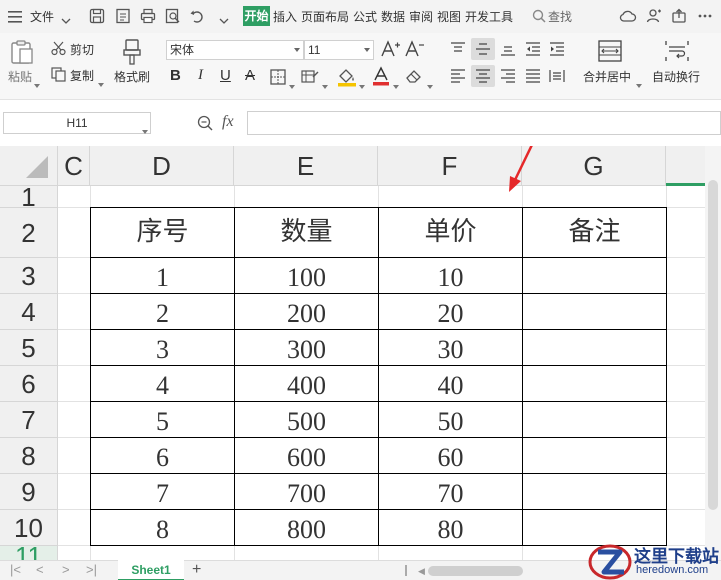 The width and height of the screenshot is (721, 580). I want to click on first-sheet-icon: |<, so click(15, 570).